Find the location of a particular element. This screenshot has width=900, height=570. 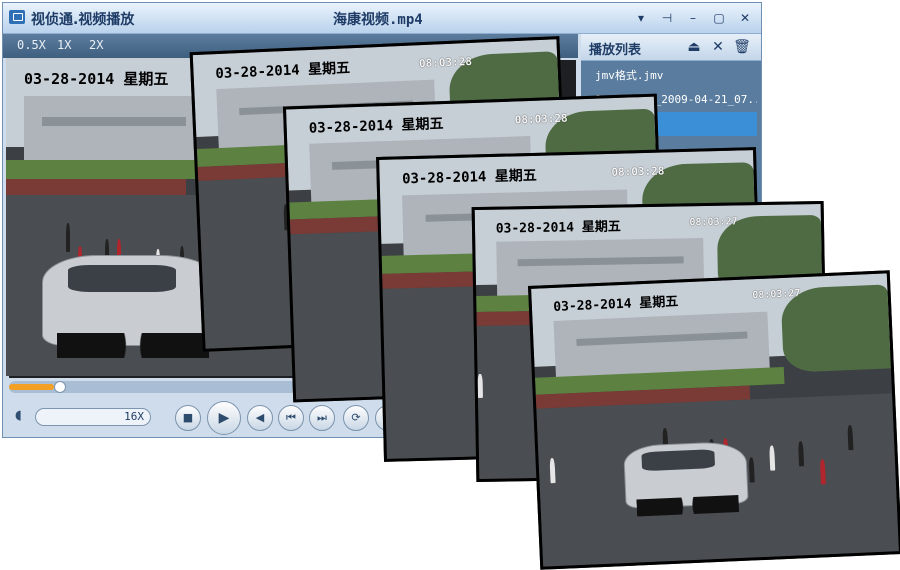

speed-slider-label: 16X is located at coordinates (134, 416).